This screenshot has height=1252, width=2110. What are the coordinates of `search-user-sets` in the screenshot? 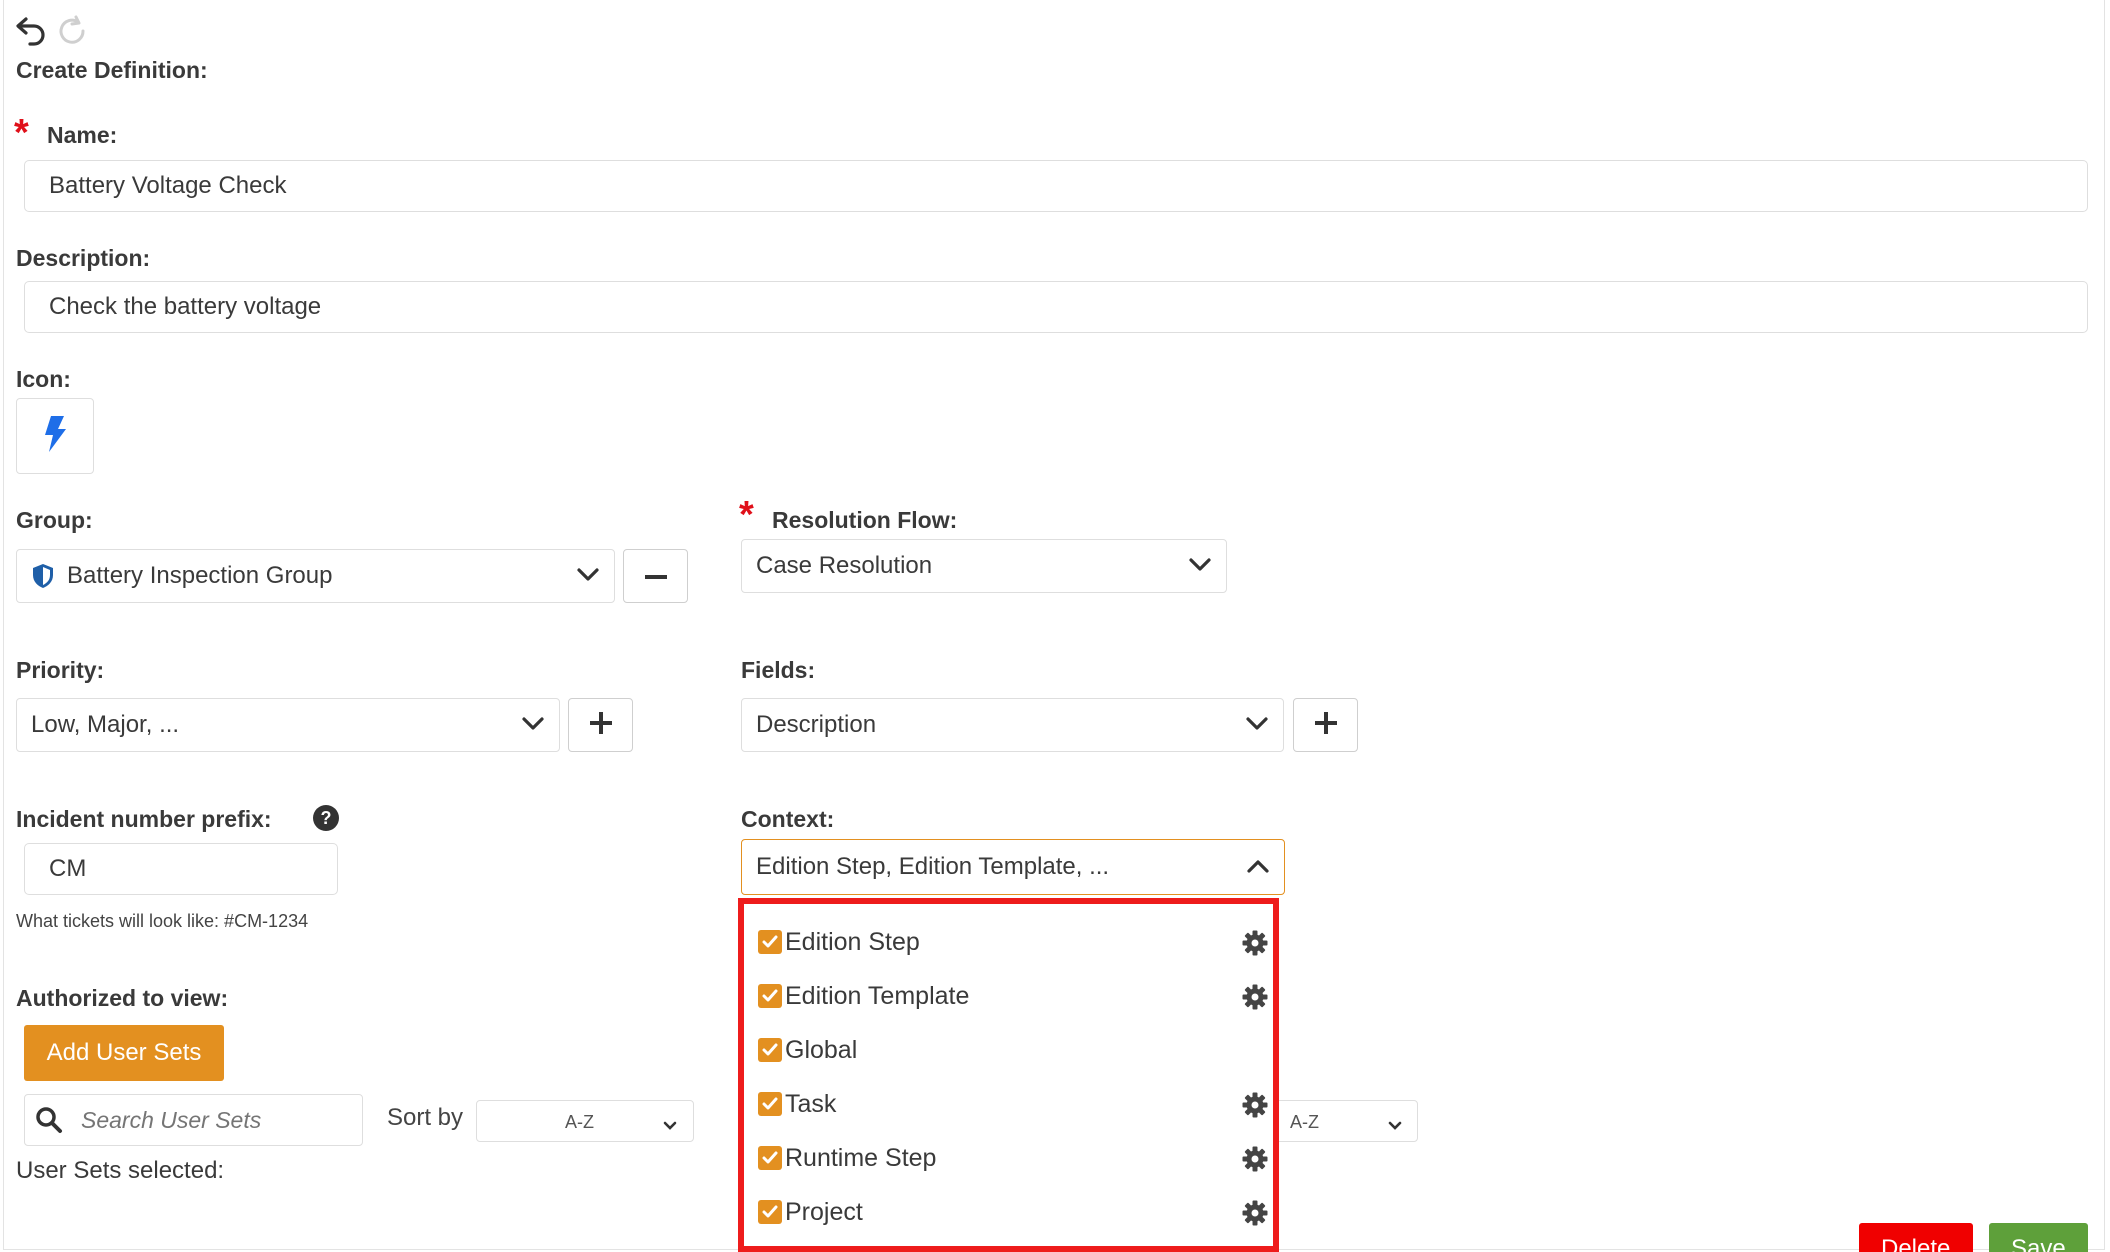 It's located at (193, 1120).